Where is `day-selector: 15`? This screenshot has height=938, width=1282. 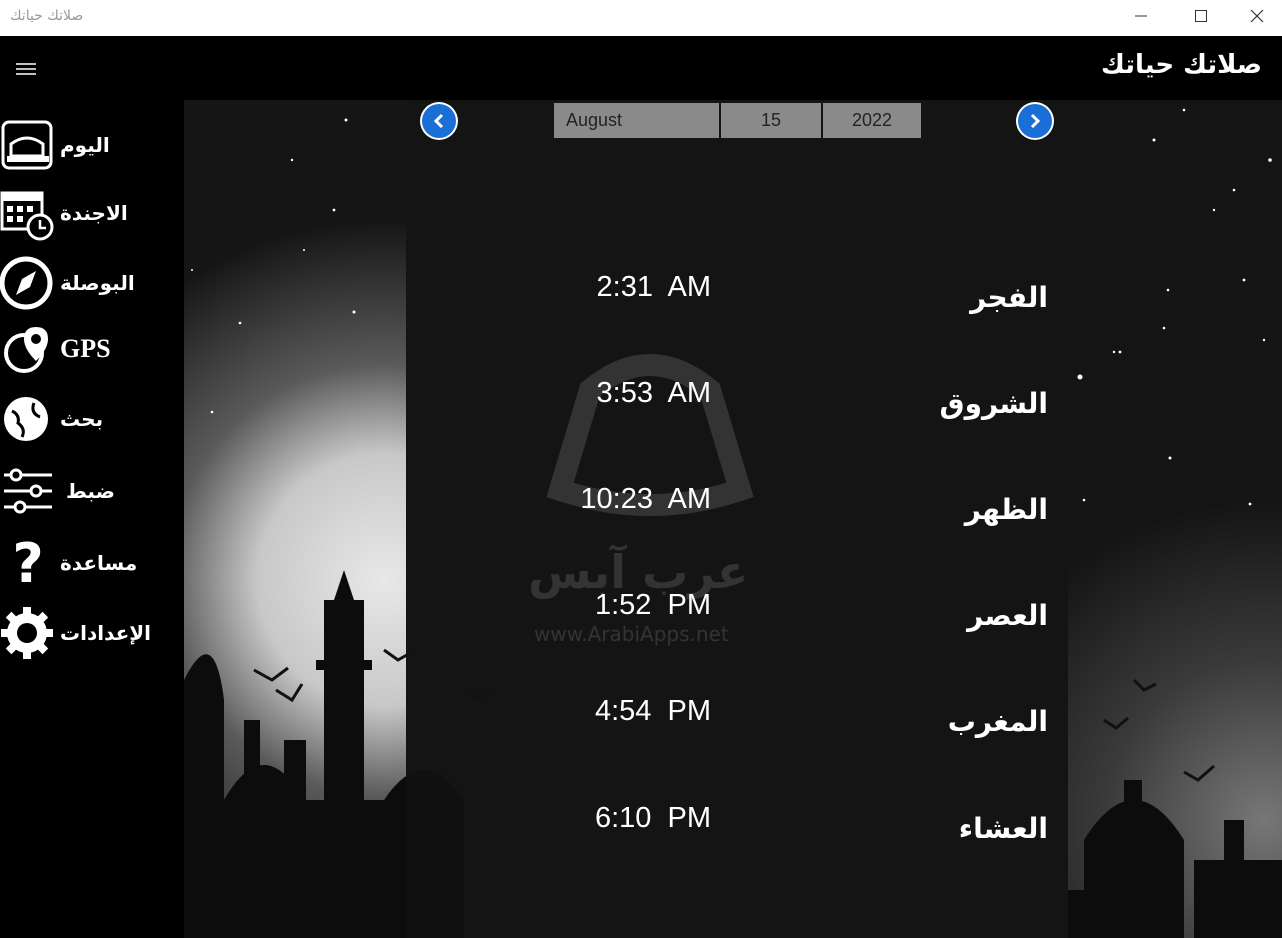
day-selector: 15 is located at coordinates (771, 120).